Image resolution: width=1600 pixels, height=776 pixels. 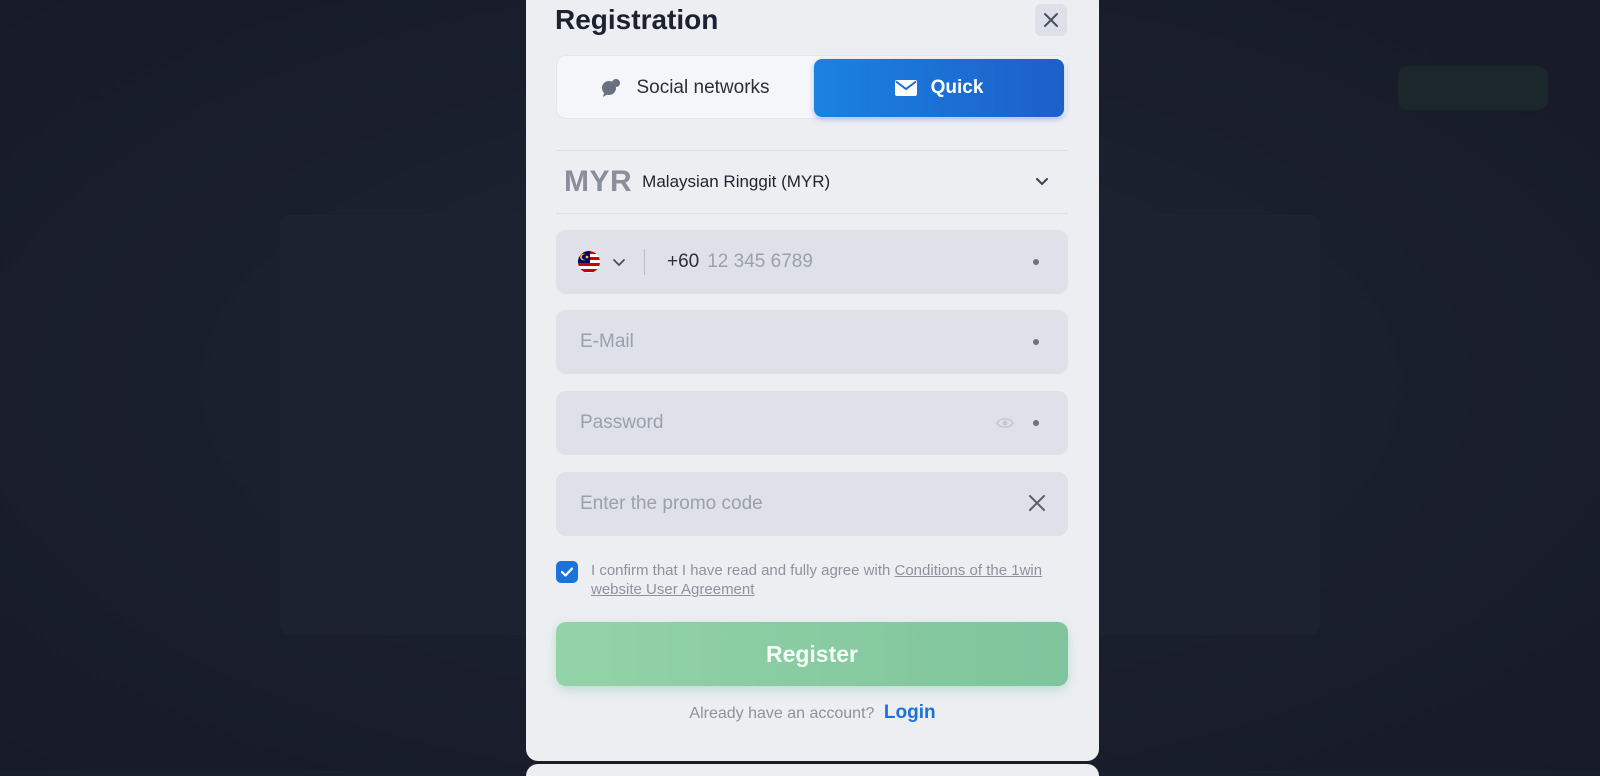 I want to click on eye-icon, so click(x=1005, y=423).